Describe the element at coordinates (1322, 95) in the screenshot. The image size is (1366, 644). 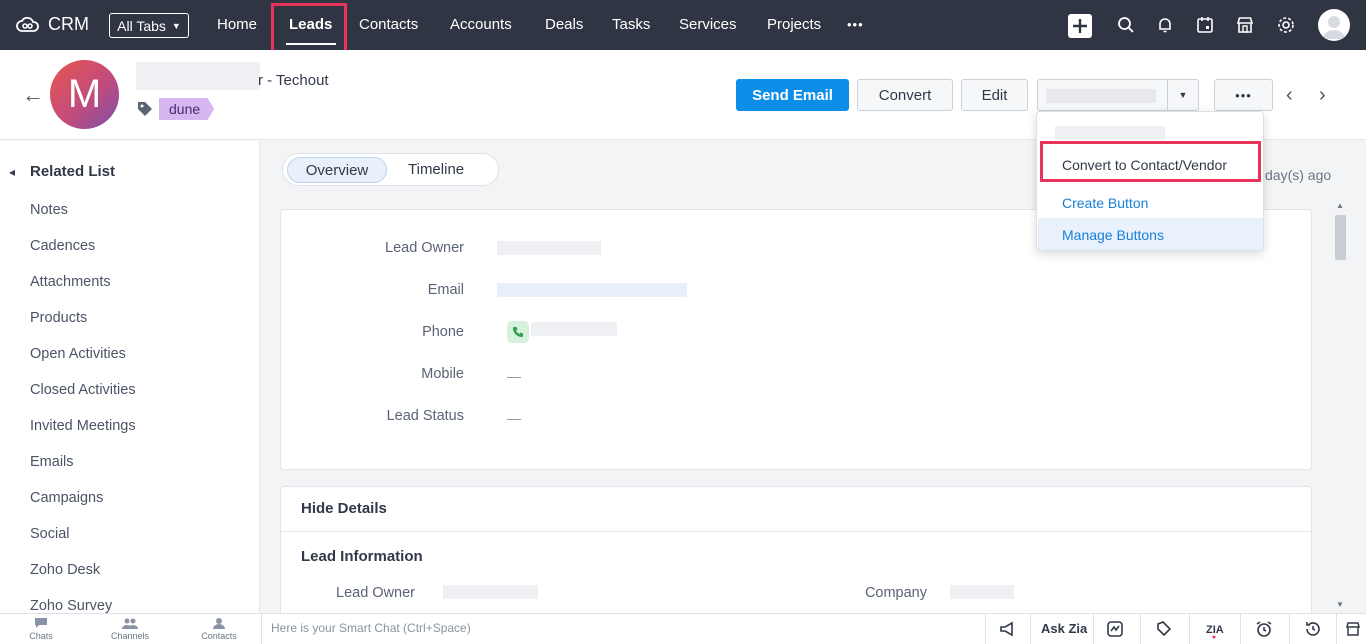
I see `next-record-icon: ›` at that location.